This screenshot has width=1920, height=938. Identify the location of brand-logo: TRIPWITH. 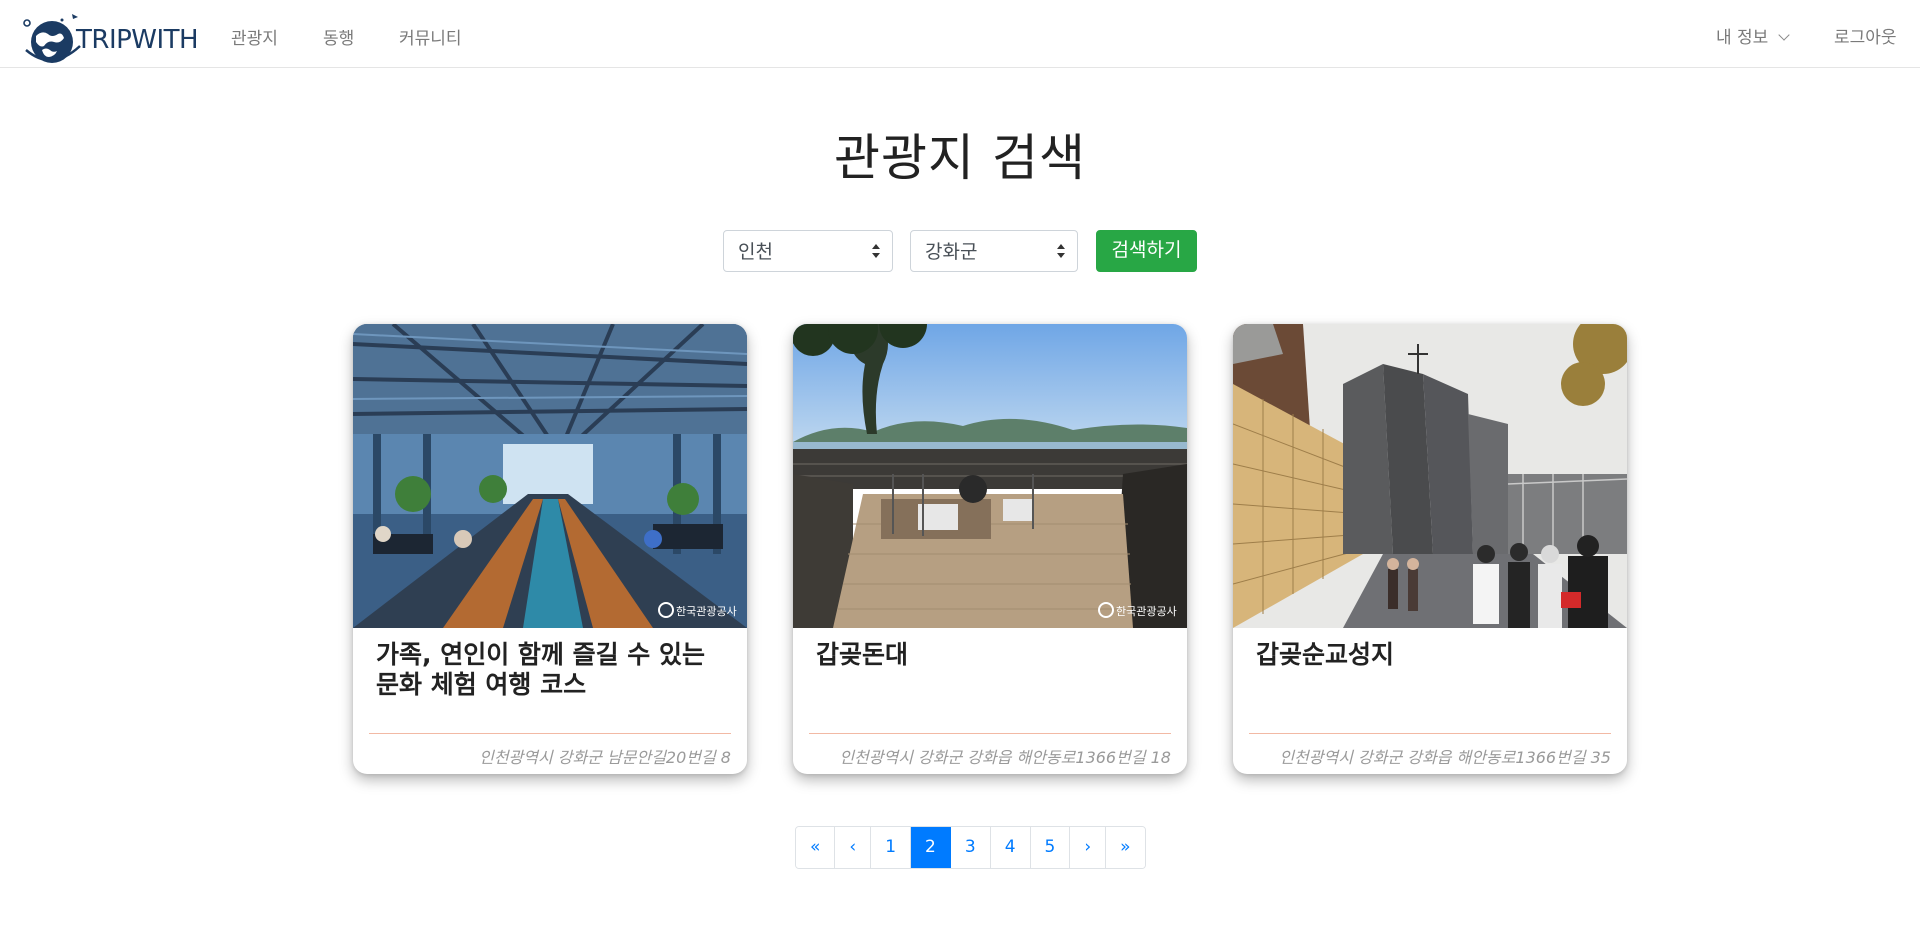
(110, 38).